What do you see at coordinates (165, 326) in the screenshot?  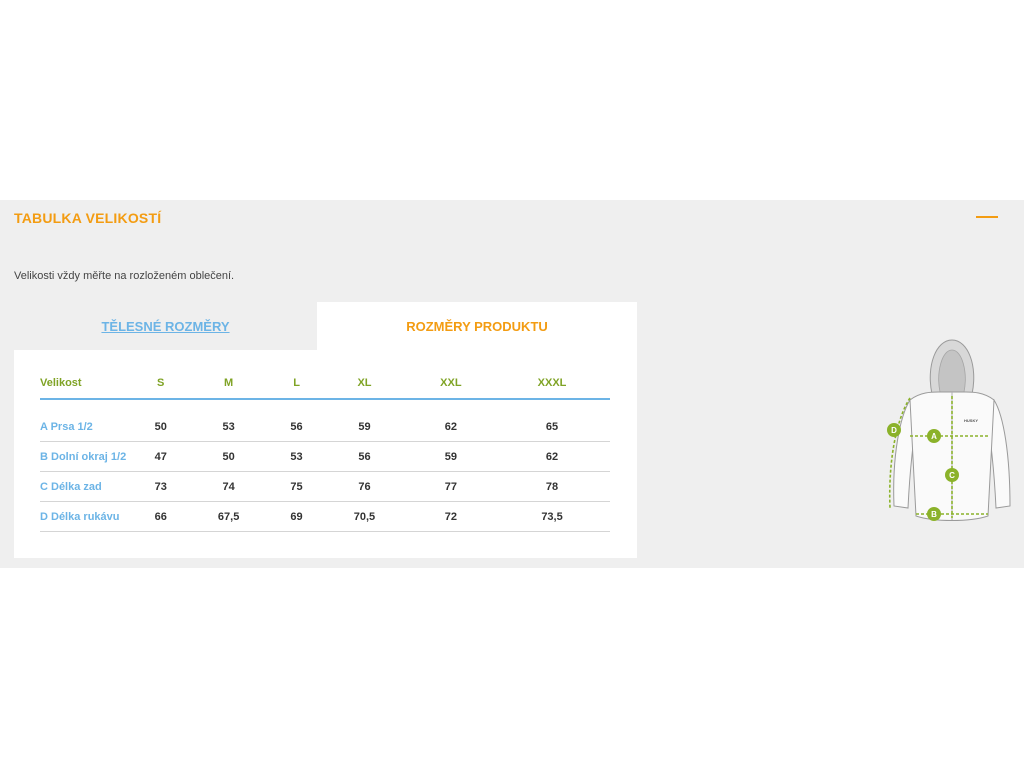 I see `tab-body-measurements: TĚLESNÉ ROZMĚRY` at bounding box center [165, 326].